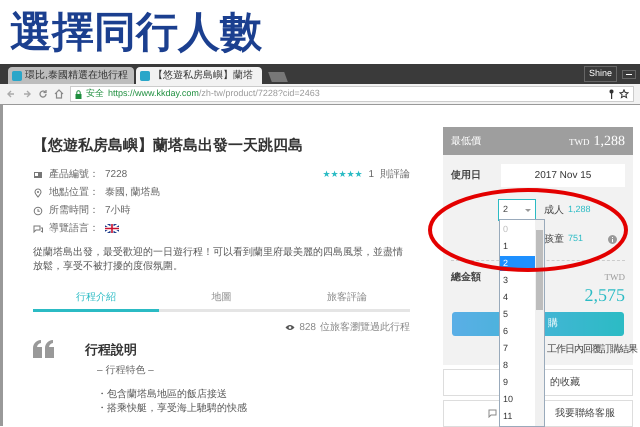 This screenshot has width=640, height=427. Describe the element at coordinates (466, 277) in the screenshot. I see `total-label: 總金額` at that location.